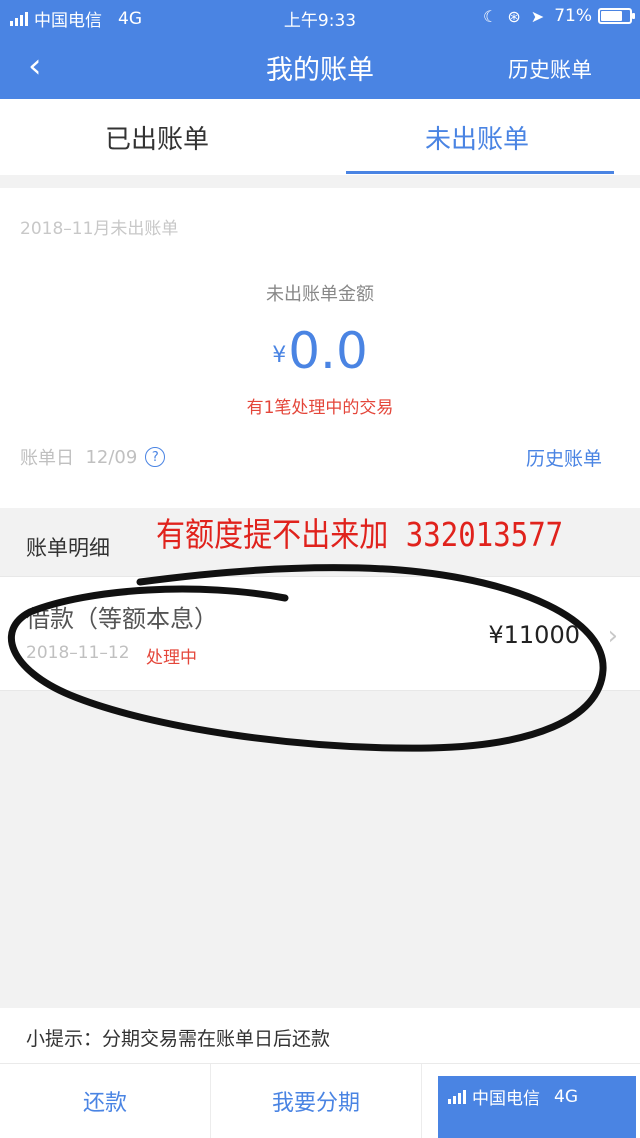  I want to click on transaction-title: 借款（等额本息）, so click(122, 619).